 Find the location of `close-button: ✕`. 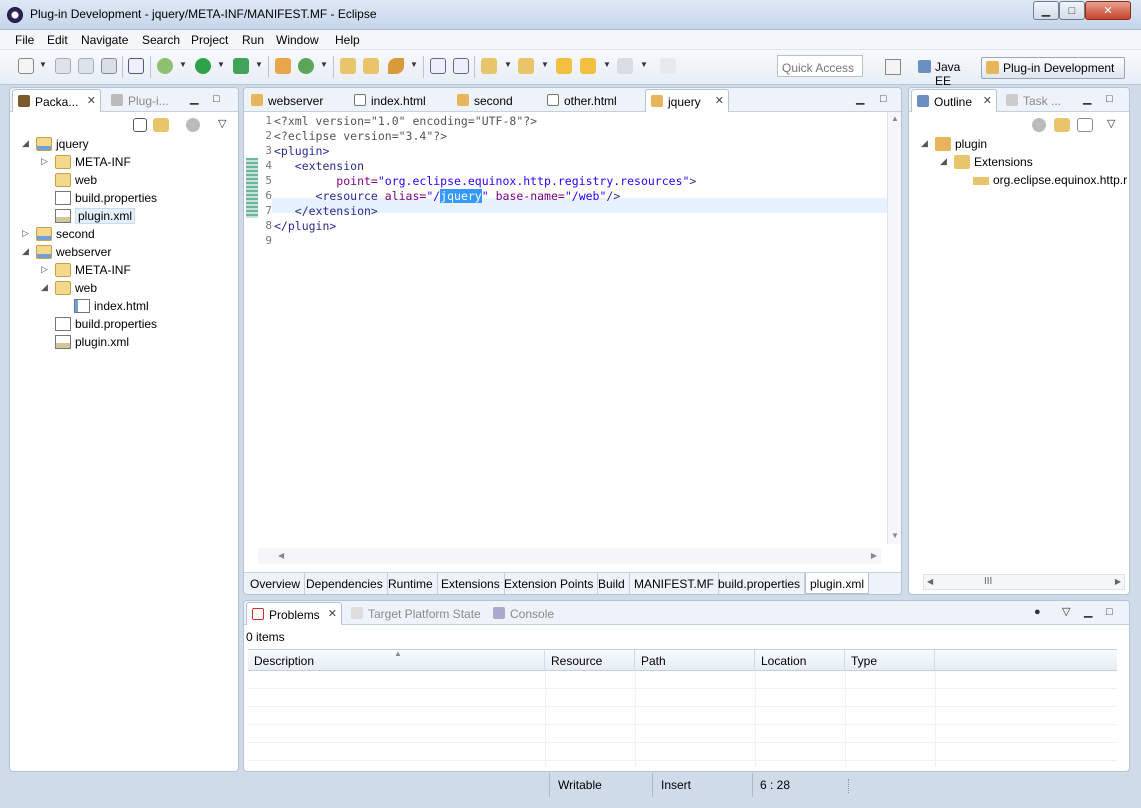

close-button: ✕ is located at coordinates (1108, 10).